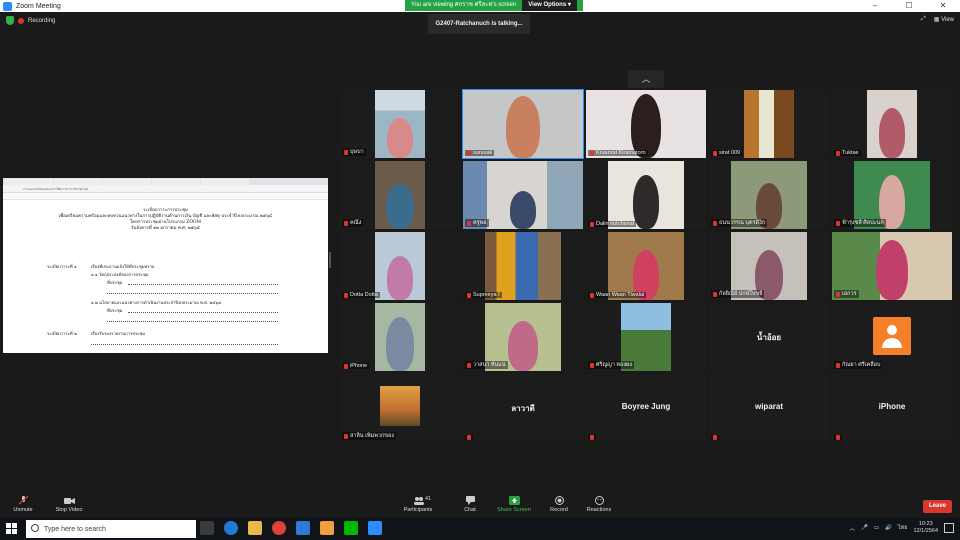  Describe the element at coordinates (646, 124) in the screenshot. I see `participant-tile: Kruanrat Kiramatorn` at that location.